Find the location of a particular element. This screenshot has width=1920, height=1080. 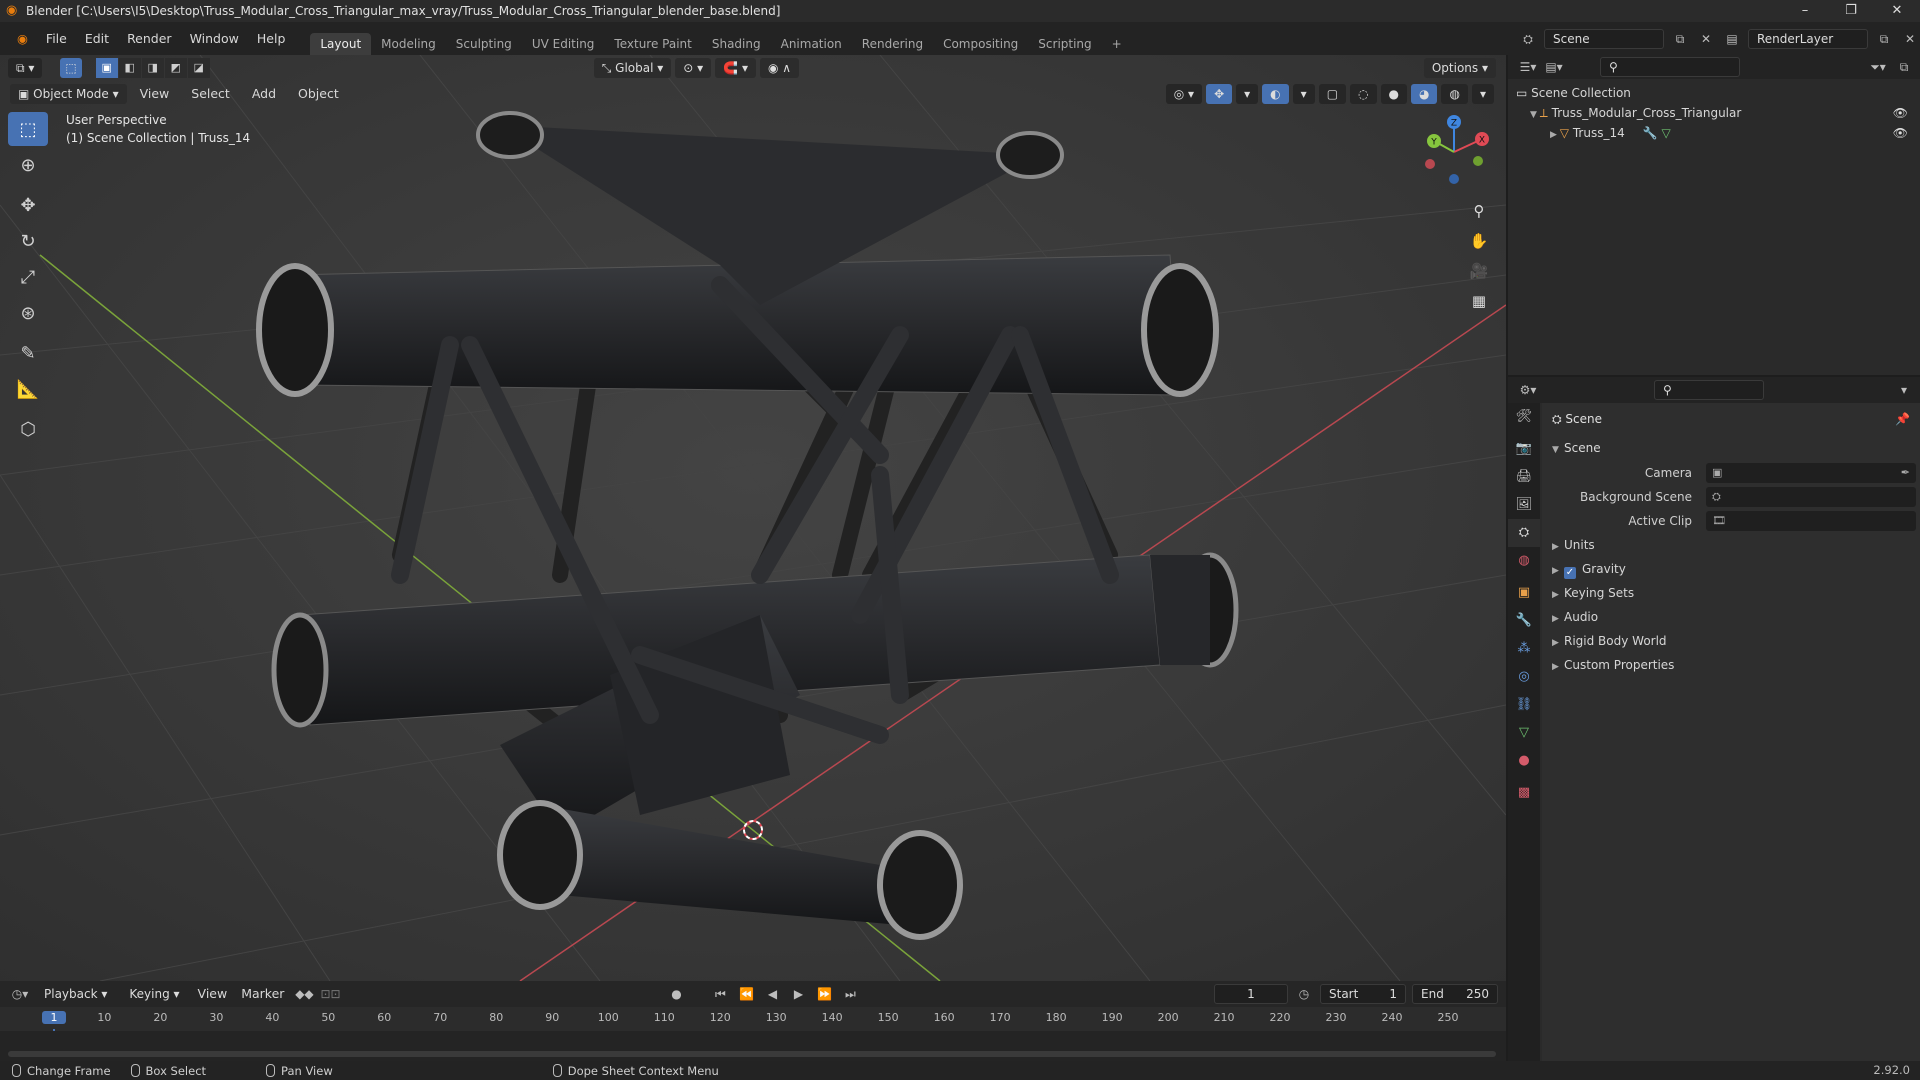

editor-type-icon: ⧉ ▾ is located at coordinates (25, 68).